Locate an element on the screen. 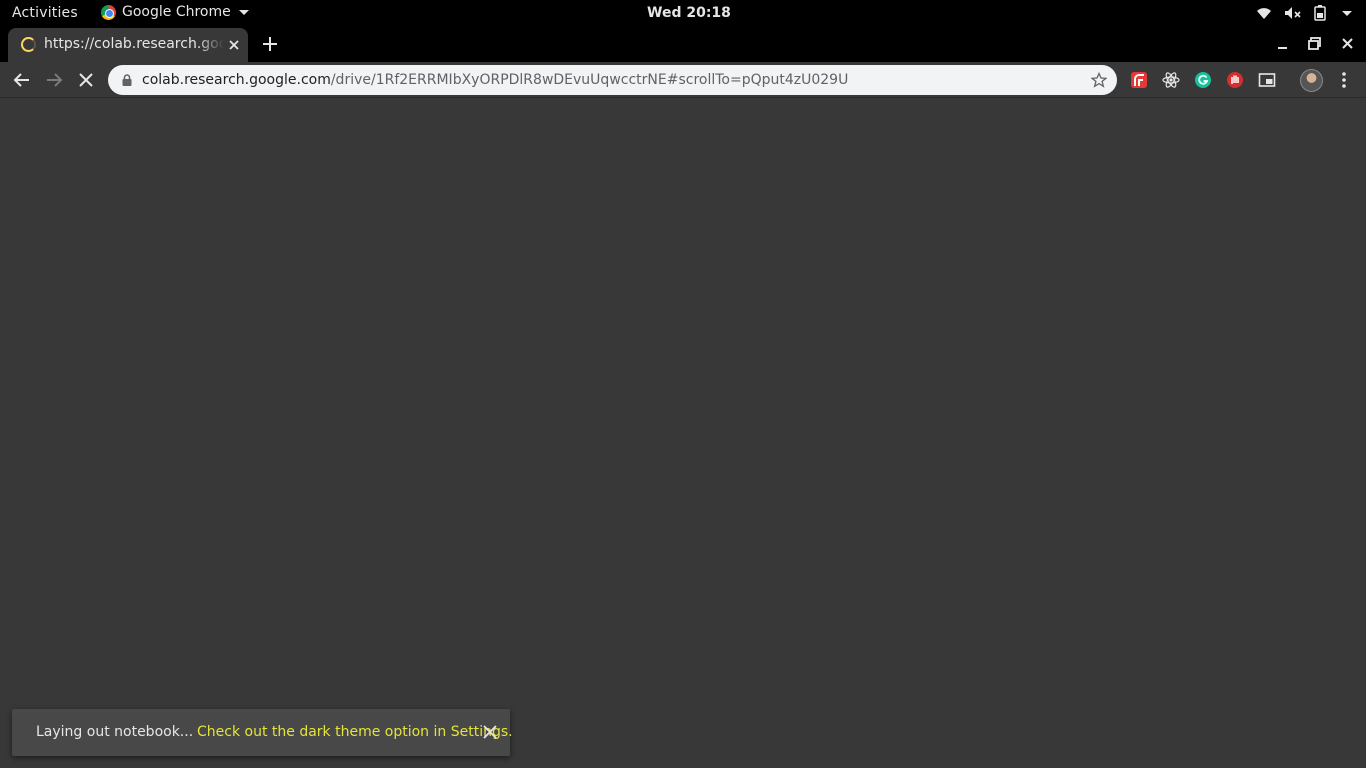  more-vertical-icon is located at coordinates (1344, 80).